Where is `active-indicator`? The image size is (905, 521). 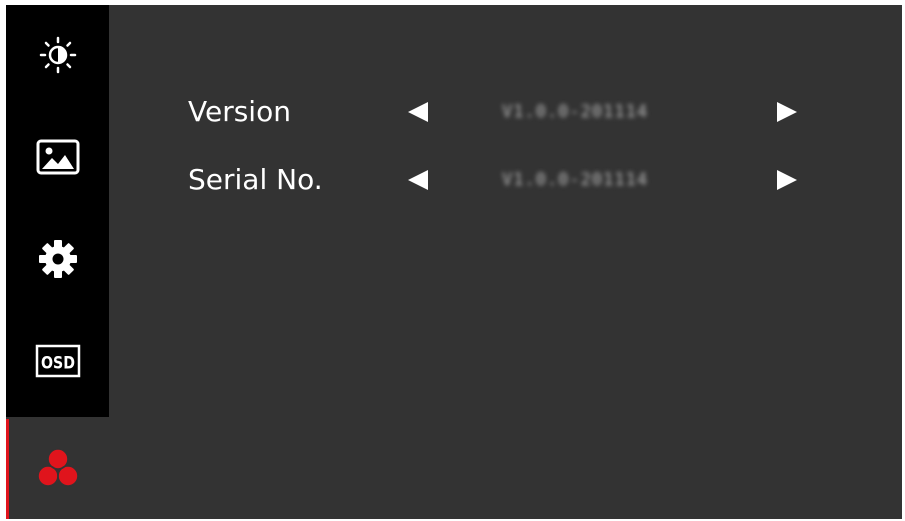
active-indicator is located at coordinates (7, 469).